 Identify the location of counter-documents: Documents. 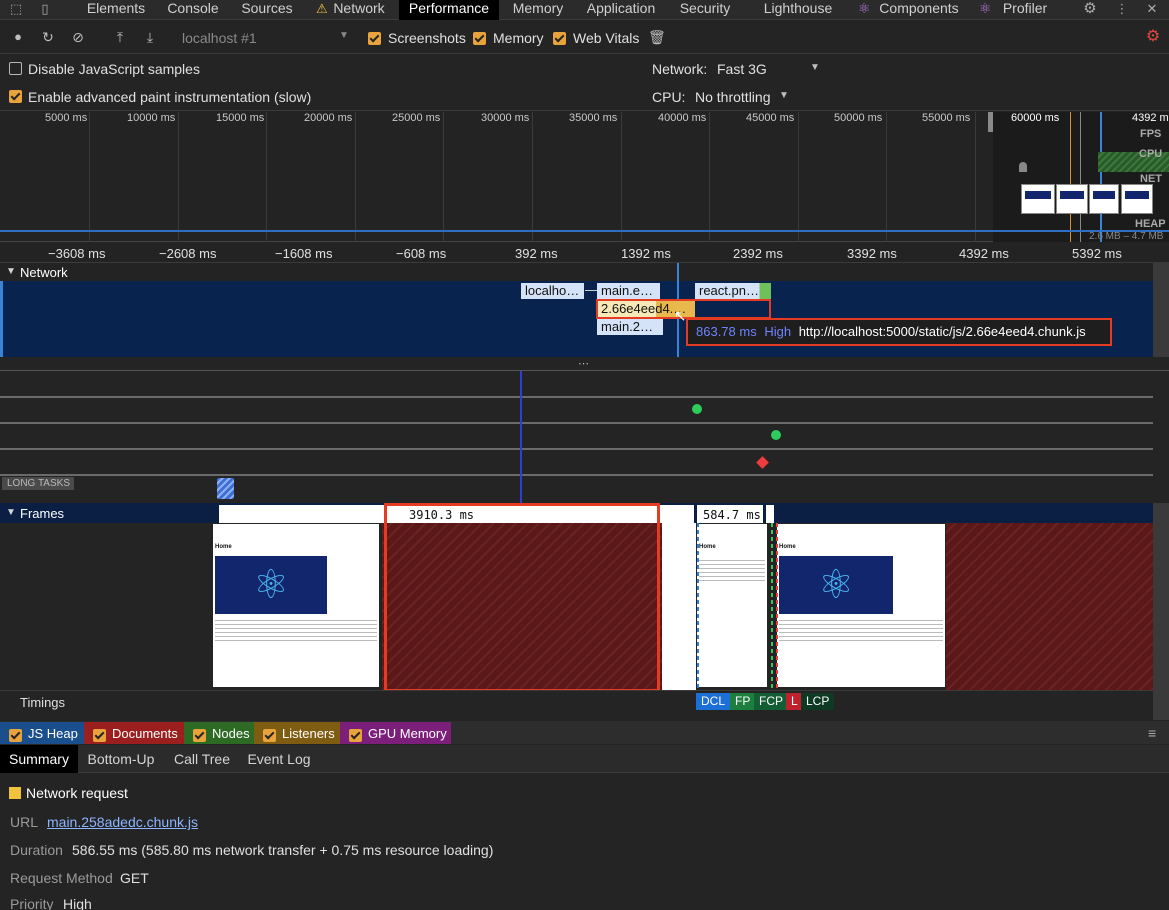
(134, 733).